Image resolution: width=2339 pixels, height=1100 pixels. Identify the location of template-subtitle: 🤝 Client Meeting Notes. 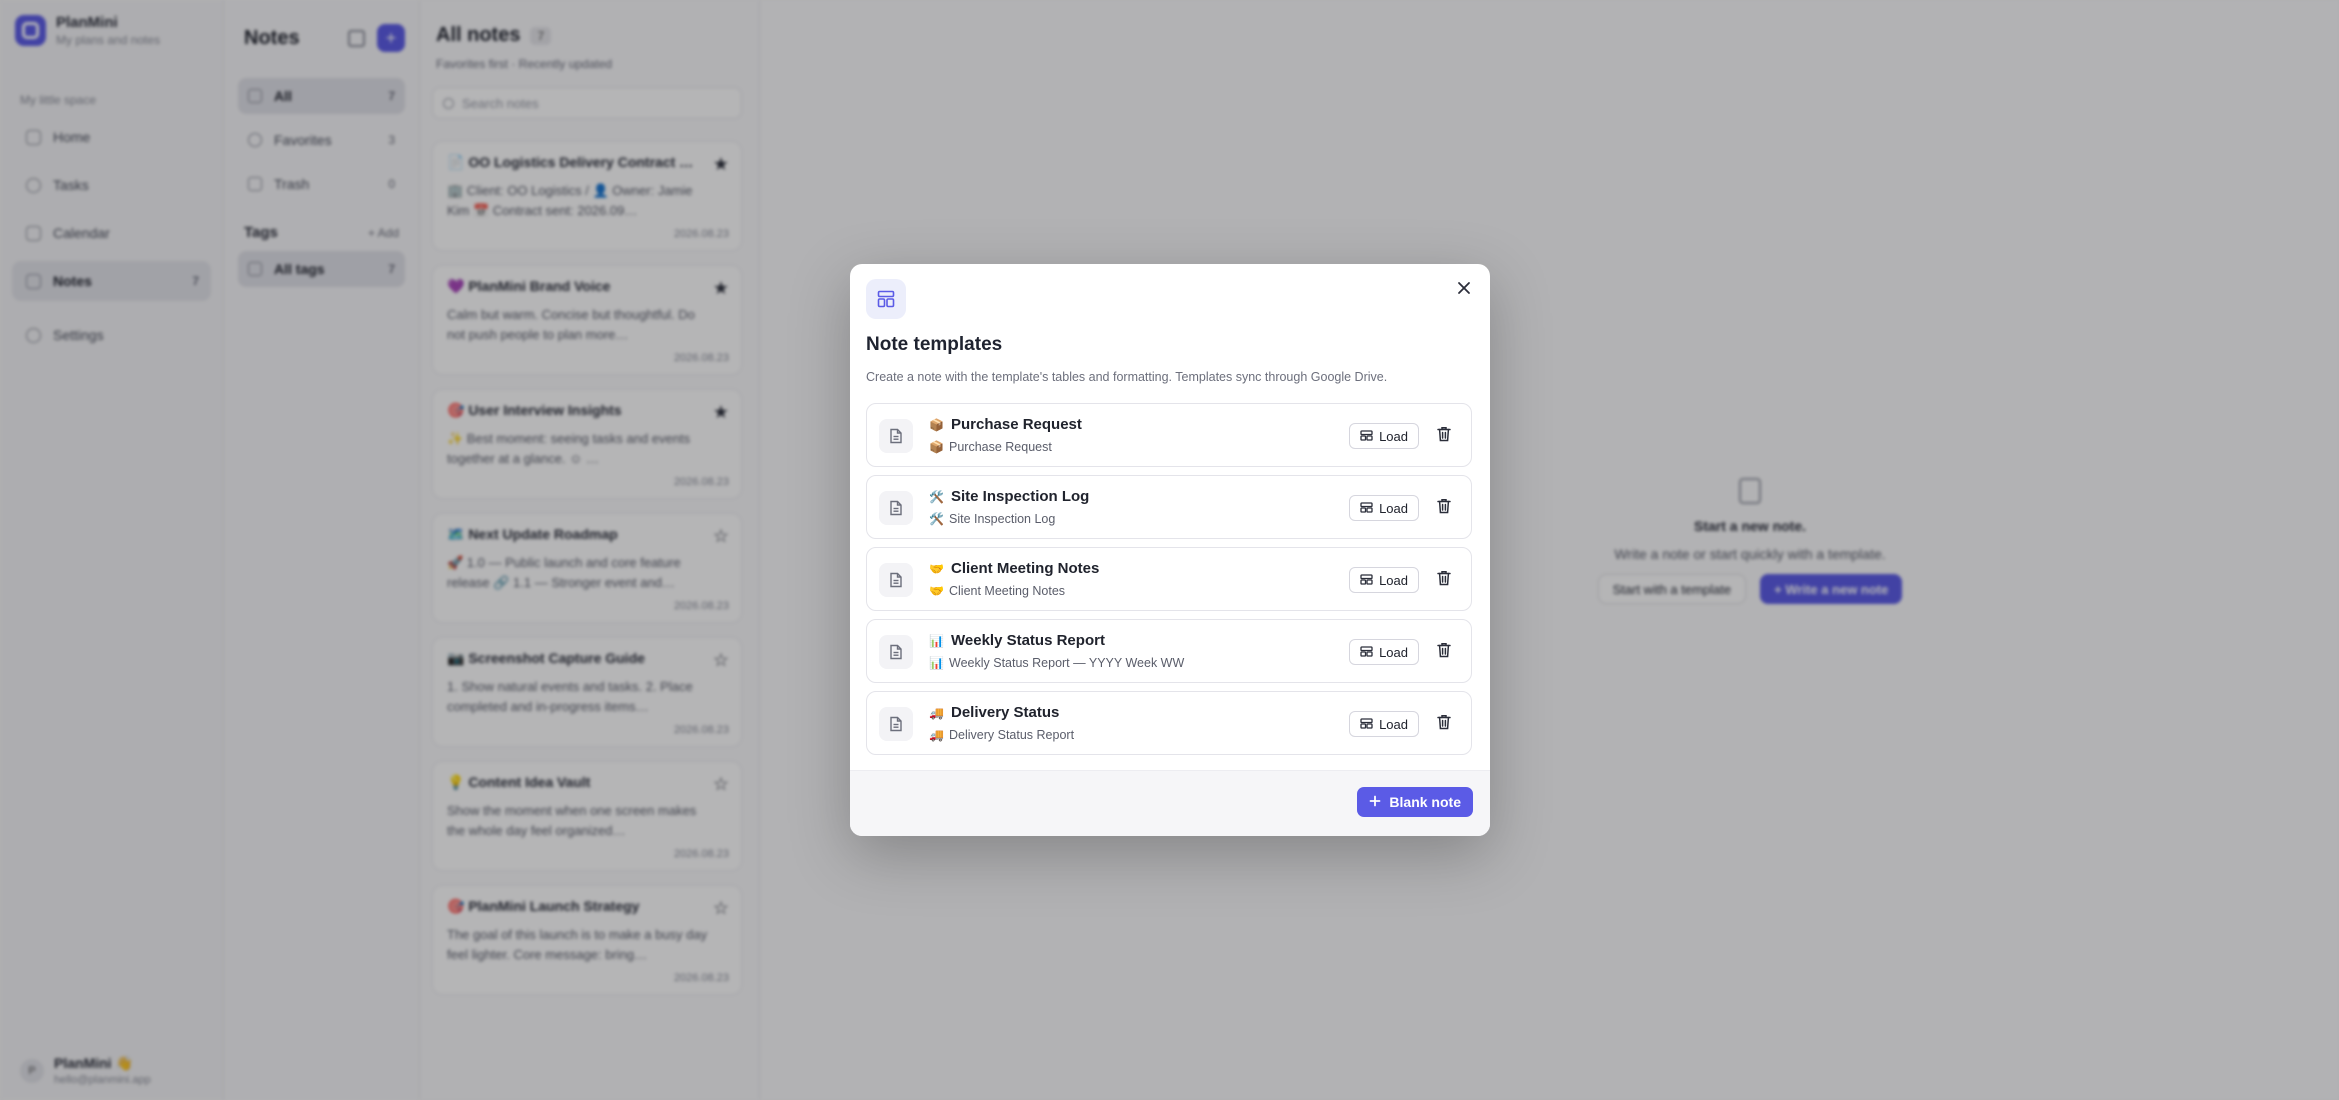
(997, 591).